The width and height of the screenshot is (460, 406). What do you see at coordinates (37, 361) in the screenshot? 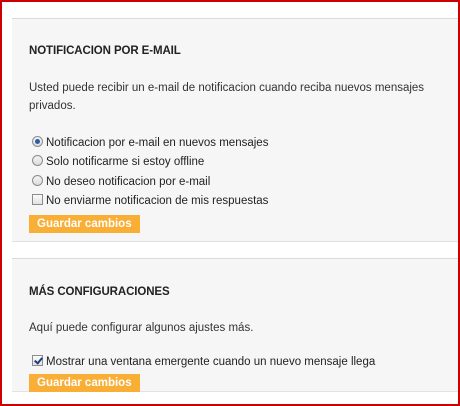
I see `checkbox-popup-window` at bounding box center [37, 361].